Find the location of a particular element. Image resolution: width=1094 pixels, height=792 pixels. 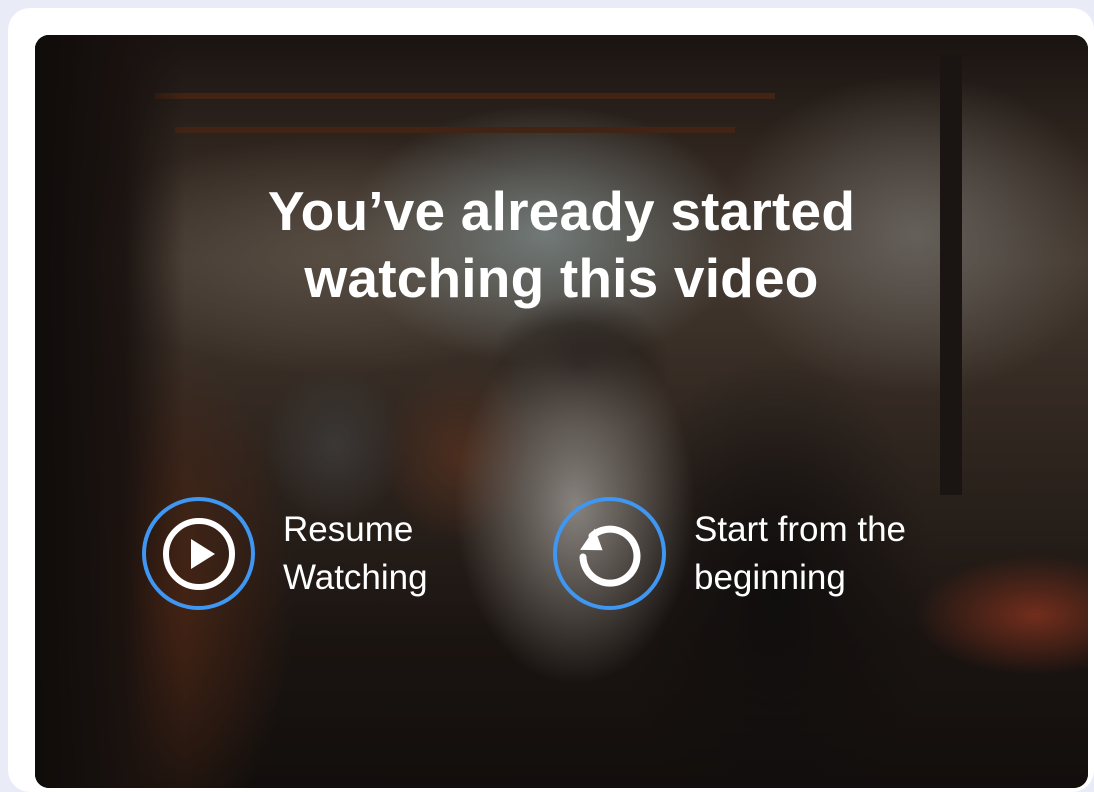

restart-ring is located at coordinates (609, 553).